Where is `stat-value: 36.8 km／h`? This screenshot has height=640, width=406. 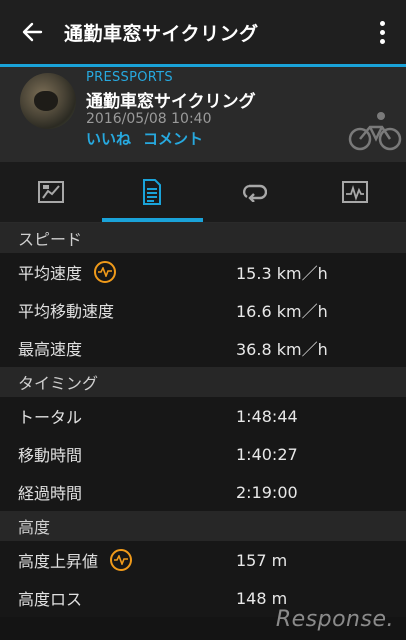 stat-value: 36.8 km／h is located at coordinates (282, 349).